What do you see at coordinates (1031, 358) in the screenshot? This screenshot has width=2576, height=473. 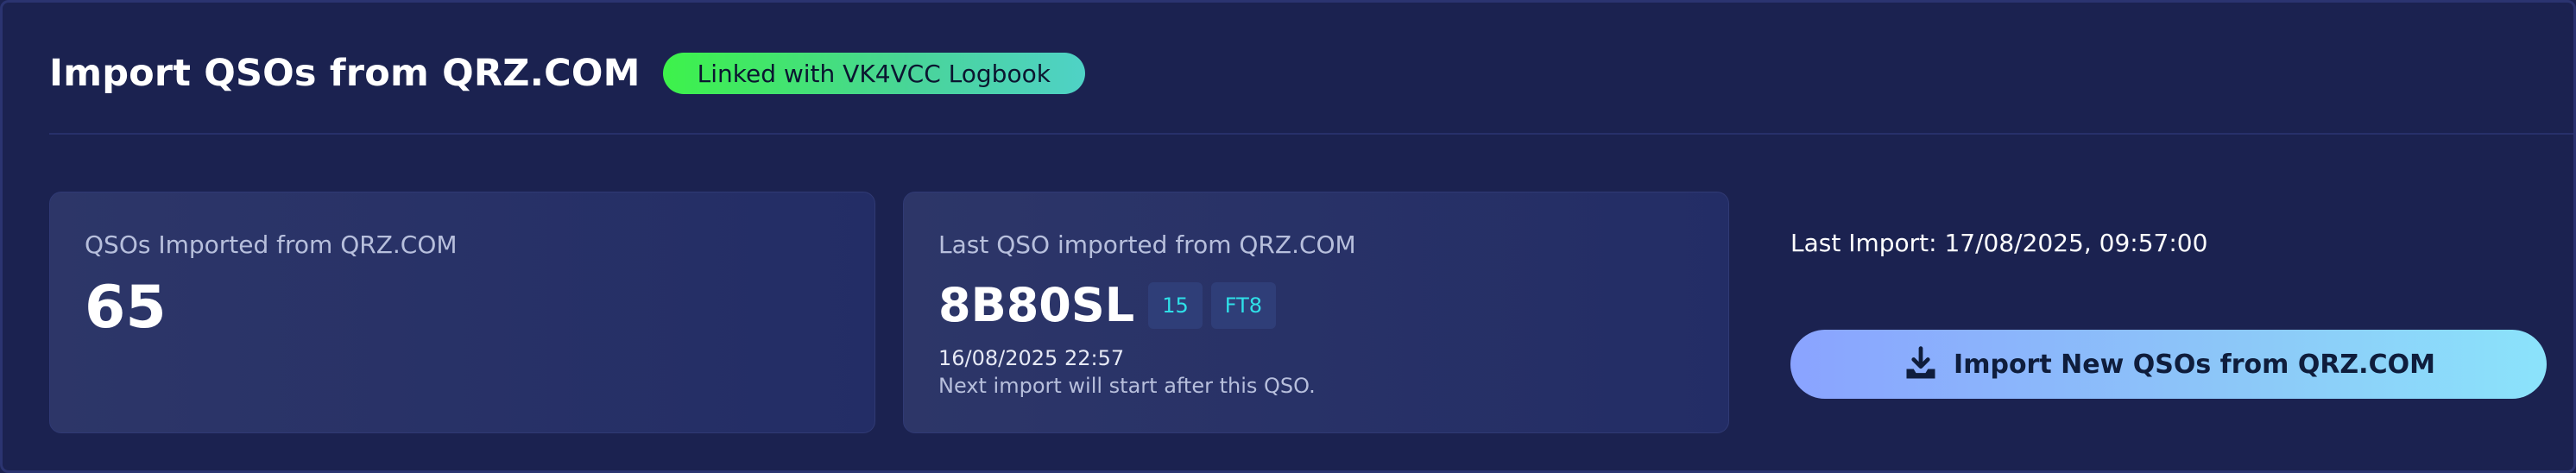 I see `last-qso-datetime: 16/08/2025 22:57` at bounding box center [1031, 358].